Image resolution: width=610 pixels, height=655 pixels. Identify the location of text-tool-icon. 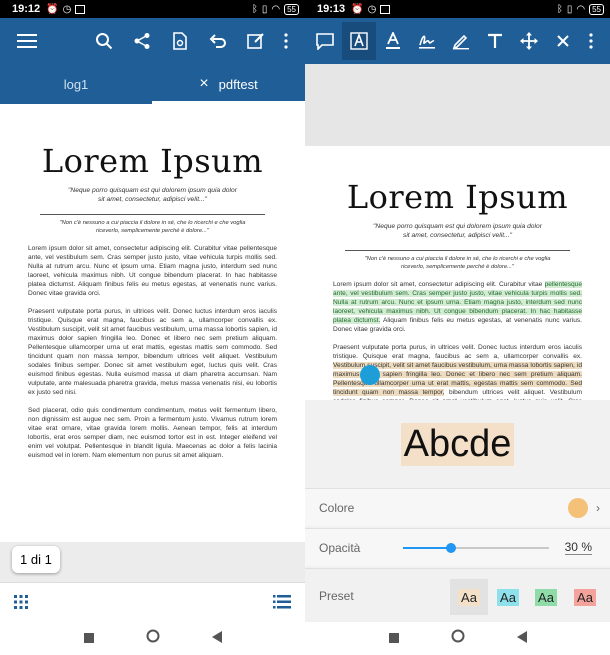
(495, 41).